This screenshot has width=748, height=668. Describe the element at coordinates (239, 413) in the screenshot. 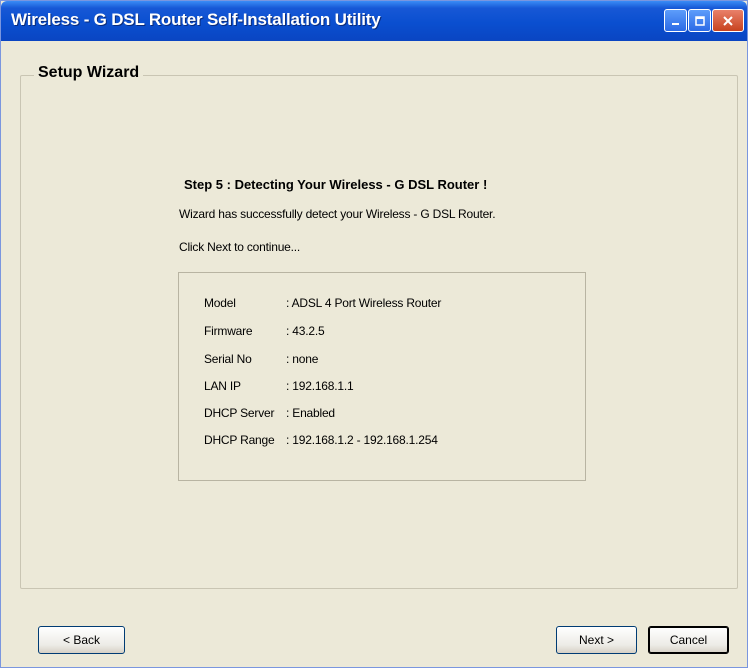

I see `info-label: DHCP Server` at that location.